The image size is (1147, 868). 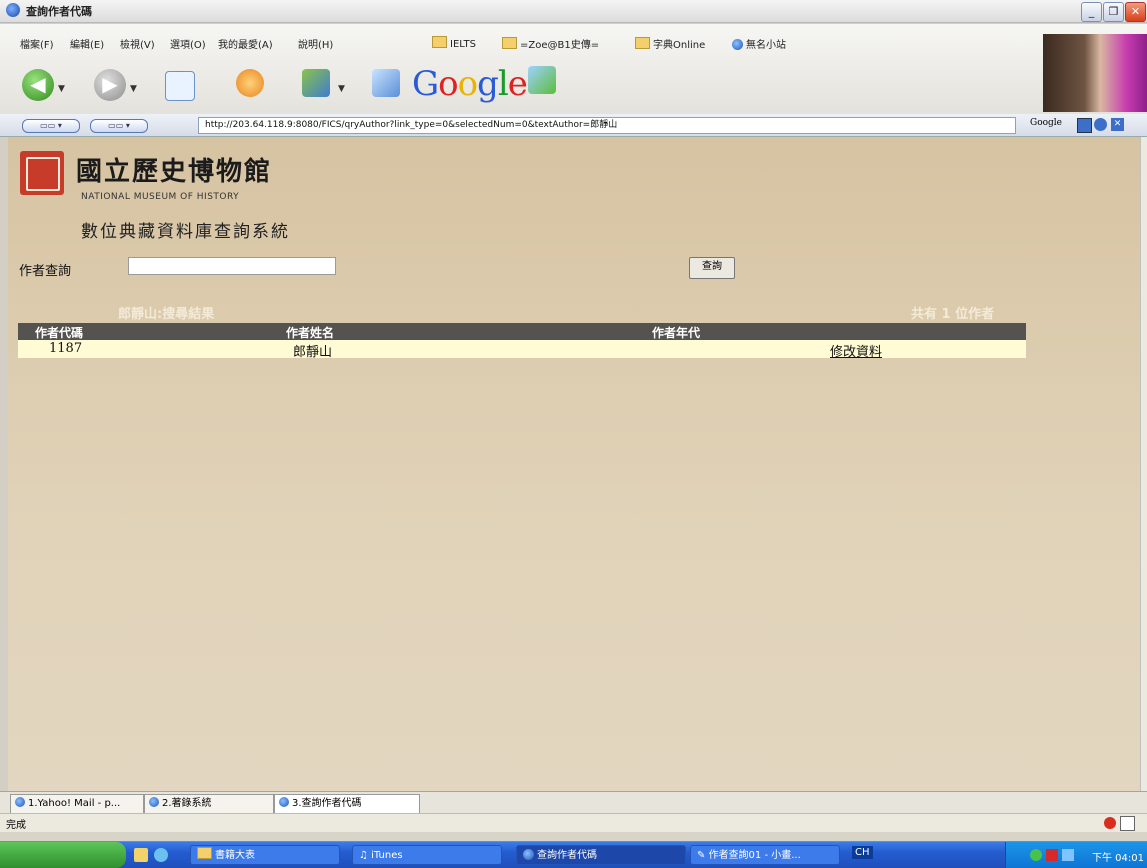 I want to click on forward-arrow-icon: ▶, so click(x=110, y=84).